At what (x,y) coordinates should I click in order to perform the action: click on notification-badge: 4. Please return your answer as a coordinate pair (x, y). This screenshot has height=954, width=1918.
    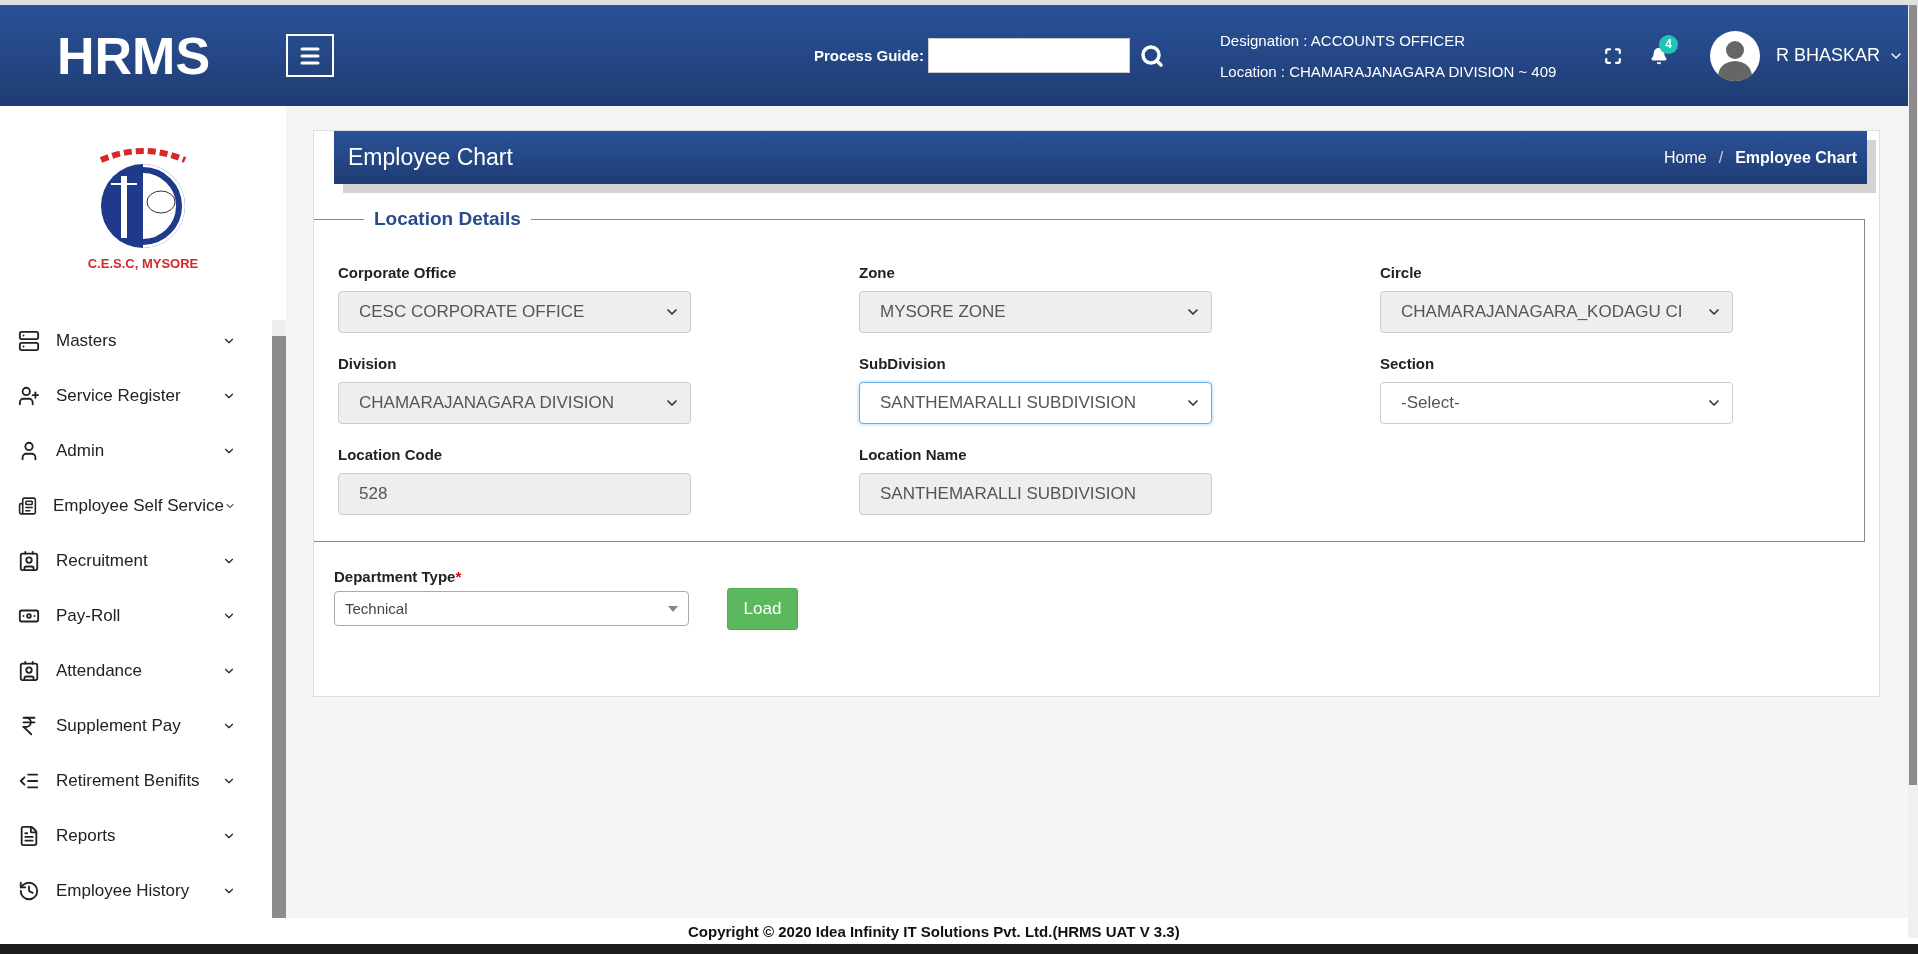
    Looking at the image, I should click on (1668, 44).